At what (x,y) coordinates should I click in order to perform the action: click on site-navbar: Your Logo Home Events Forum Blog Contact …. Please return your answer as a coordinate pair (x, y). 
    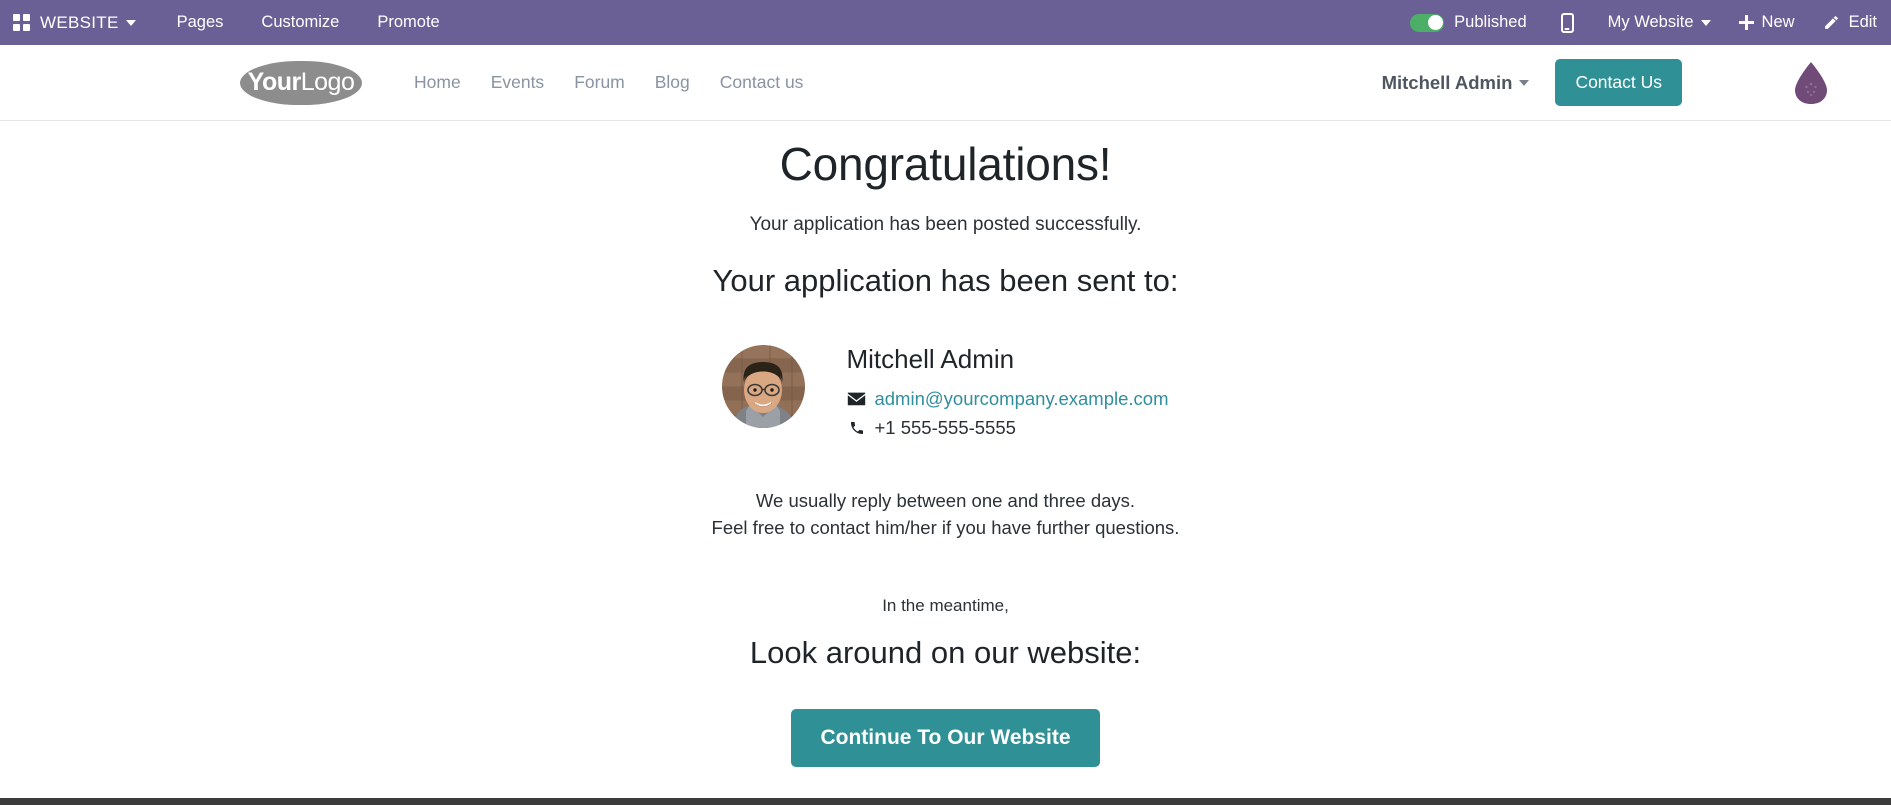
    Looking at the image, I should click on (945, 83).